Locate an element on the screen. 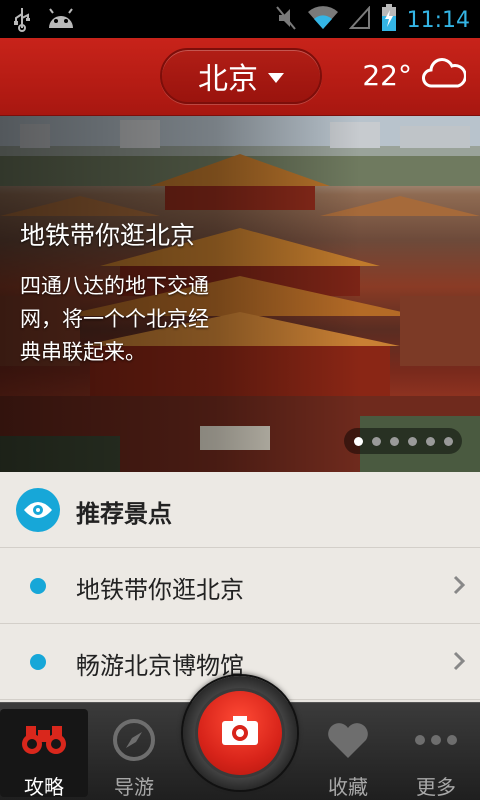  recommended-header: 推荐景点 is located at coordinates (240, 510).